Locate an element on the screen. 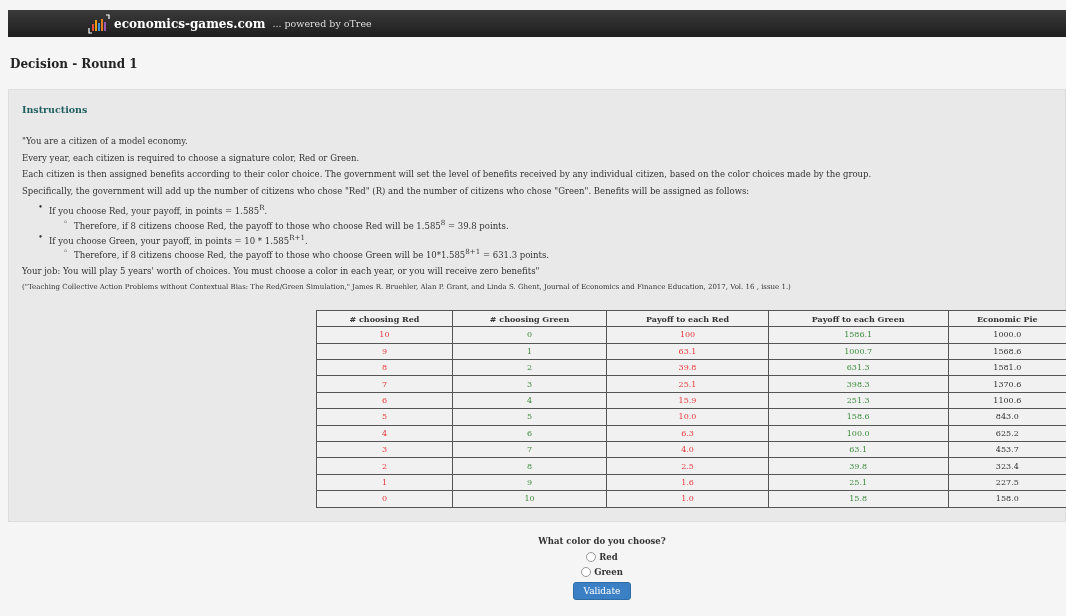  table-cell: 251.3 is located at coordinates (858, 400).